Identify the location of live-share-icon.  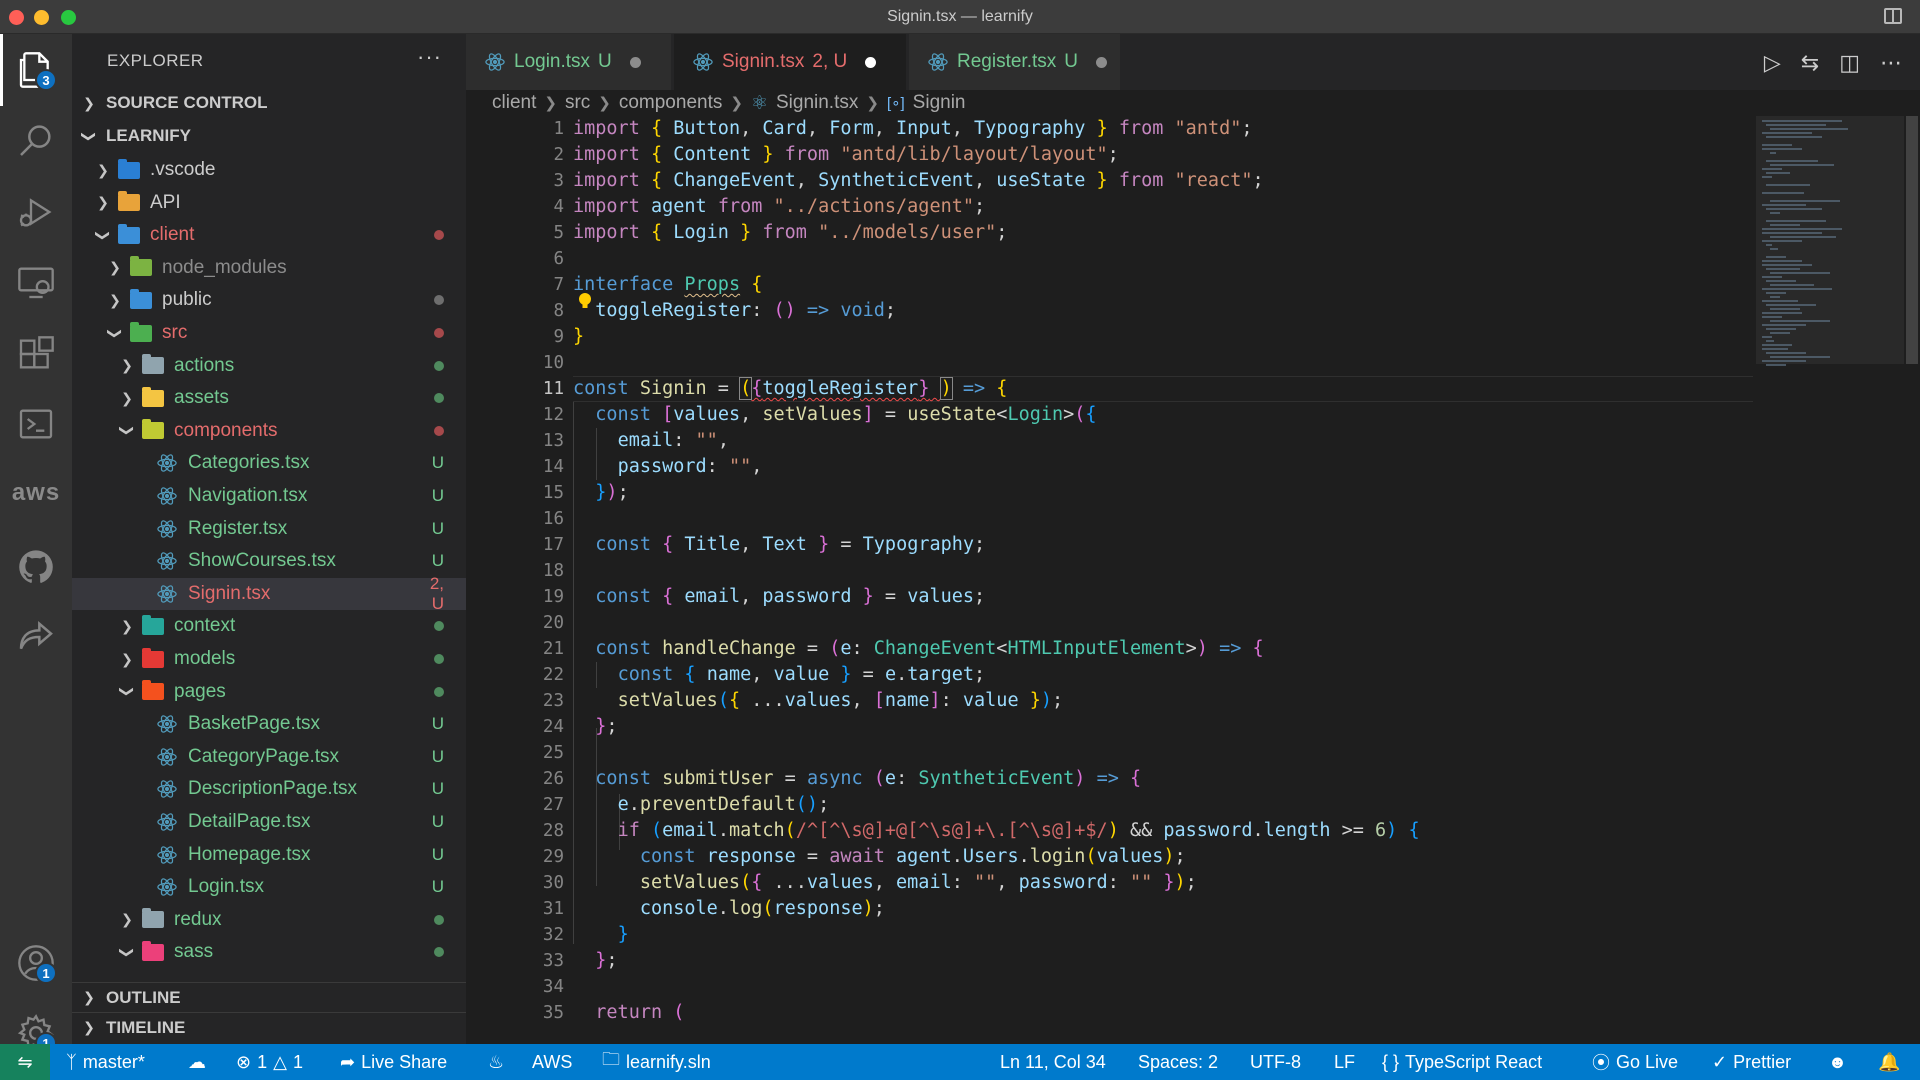
(36, 637).